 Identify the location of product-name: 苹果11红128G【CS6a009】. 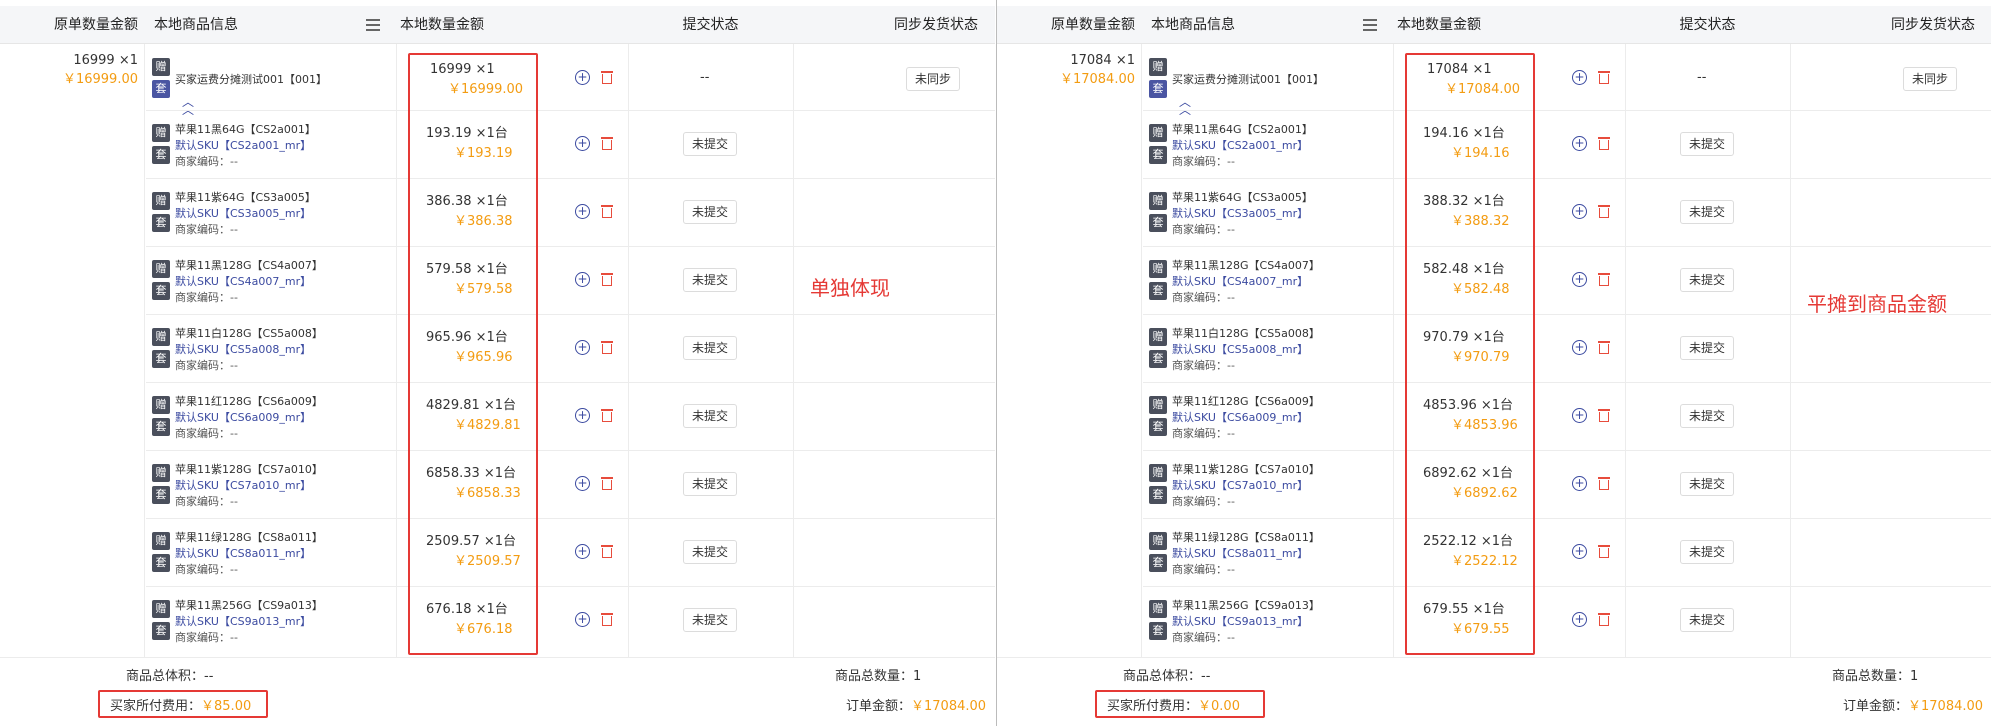
(249, 401).